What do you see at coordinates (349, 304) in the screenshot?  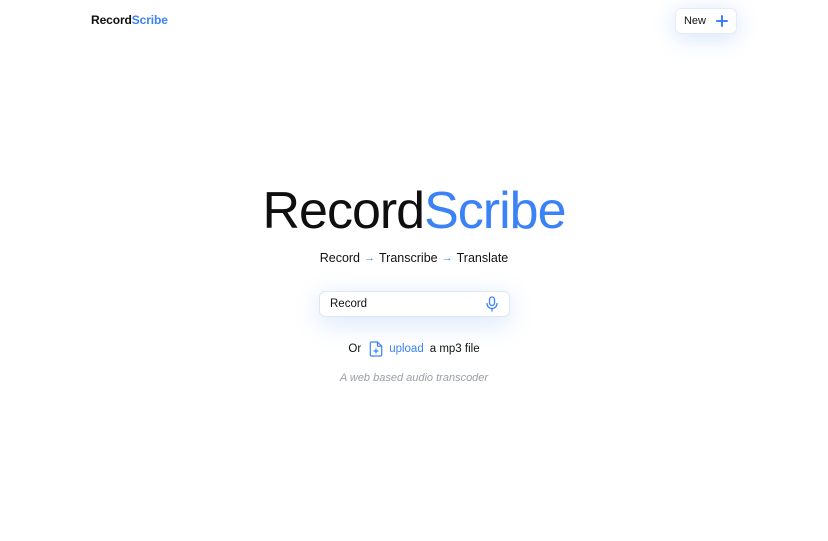 I see `record-button-label: Record` at bounding box center [349, 304].